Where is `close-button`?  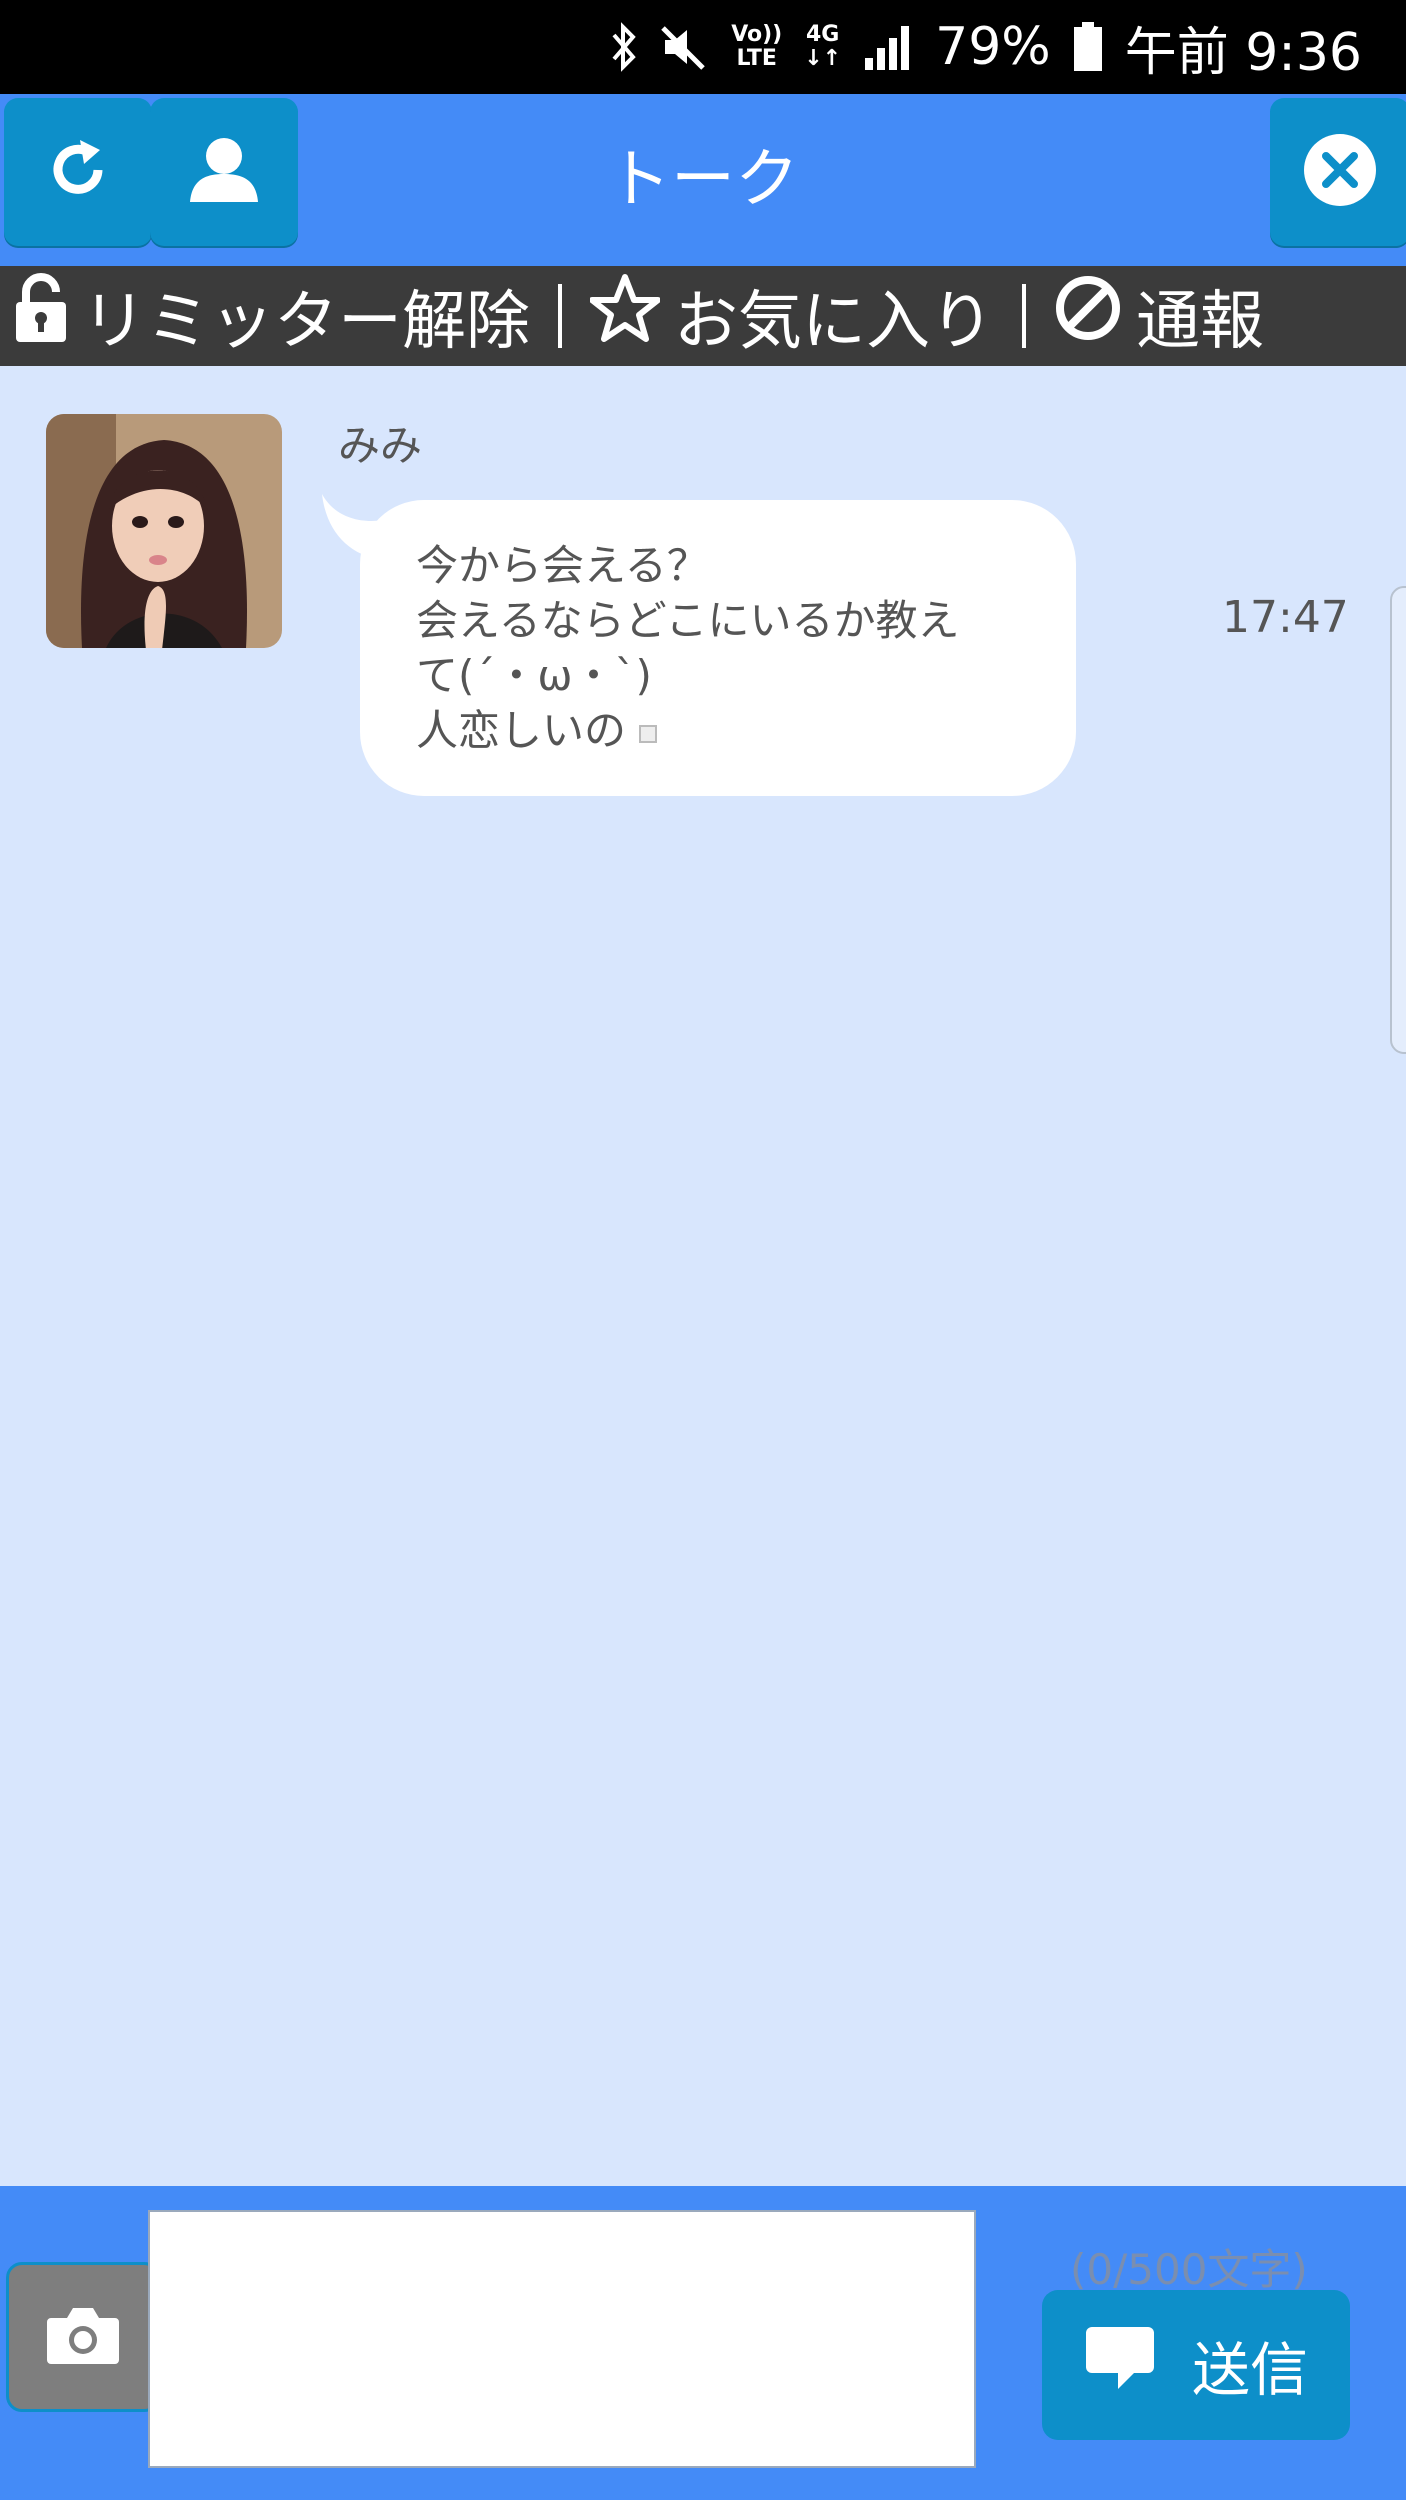
close-button is located at coordinates (1338, 172).